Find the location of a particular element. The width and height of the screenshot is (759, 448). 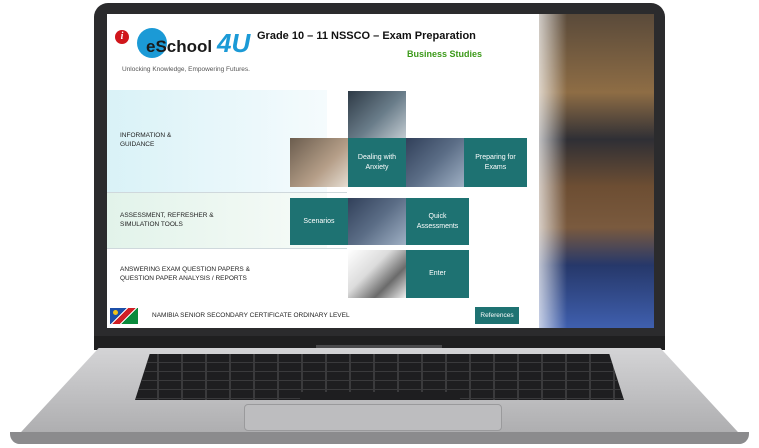

tagline: Unlocking Knowledge, Empowering Futures. is located at coordinates (186, 69).